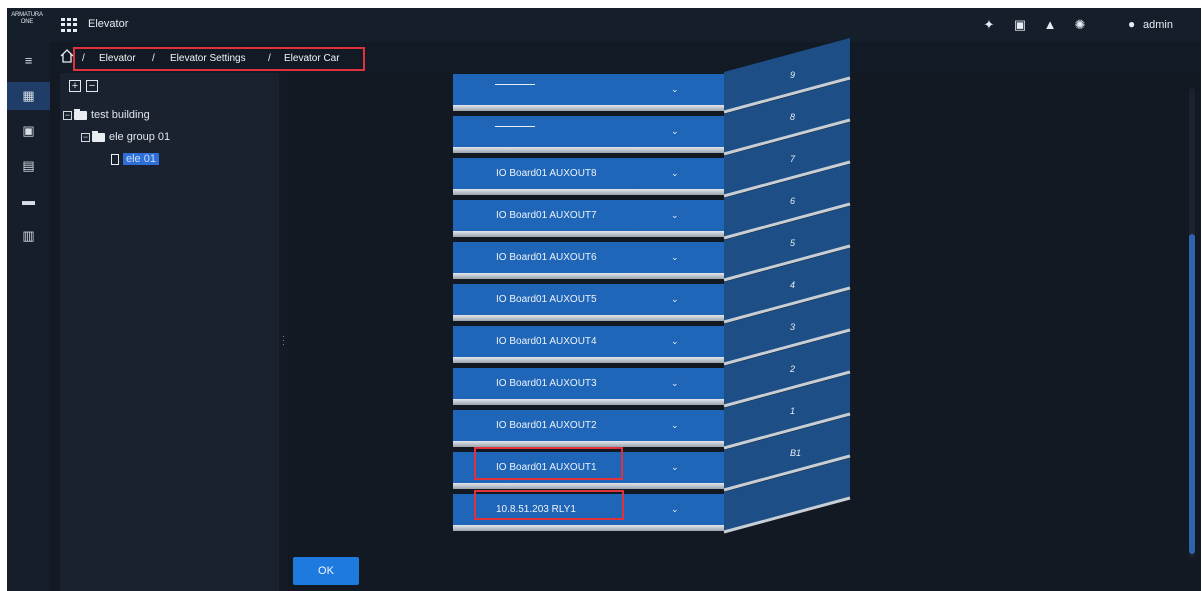  Describe the element at coordinates (546, 299) in the screenshot. I see `floor-output-label: IO Board01 AUXOUT5` at that location.